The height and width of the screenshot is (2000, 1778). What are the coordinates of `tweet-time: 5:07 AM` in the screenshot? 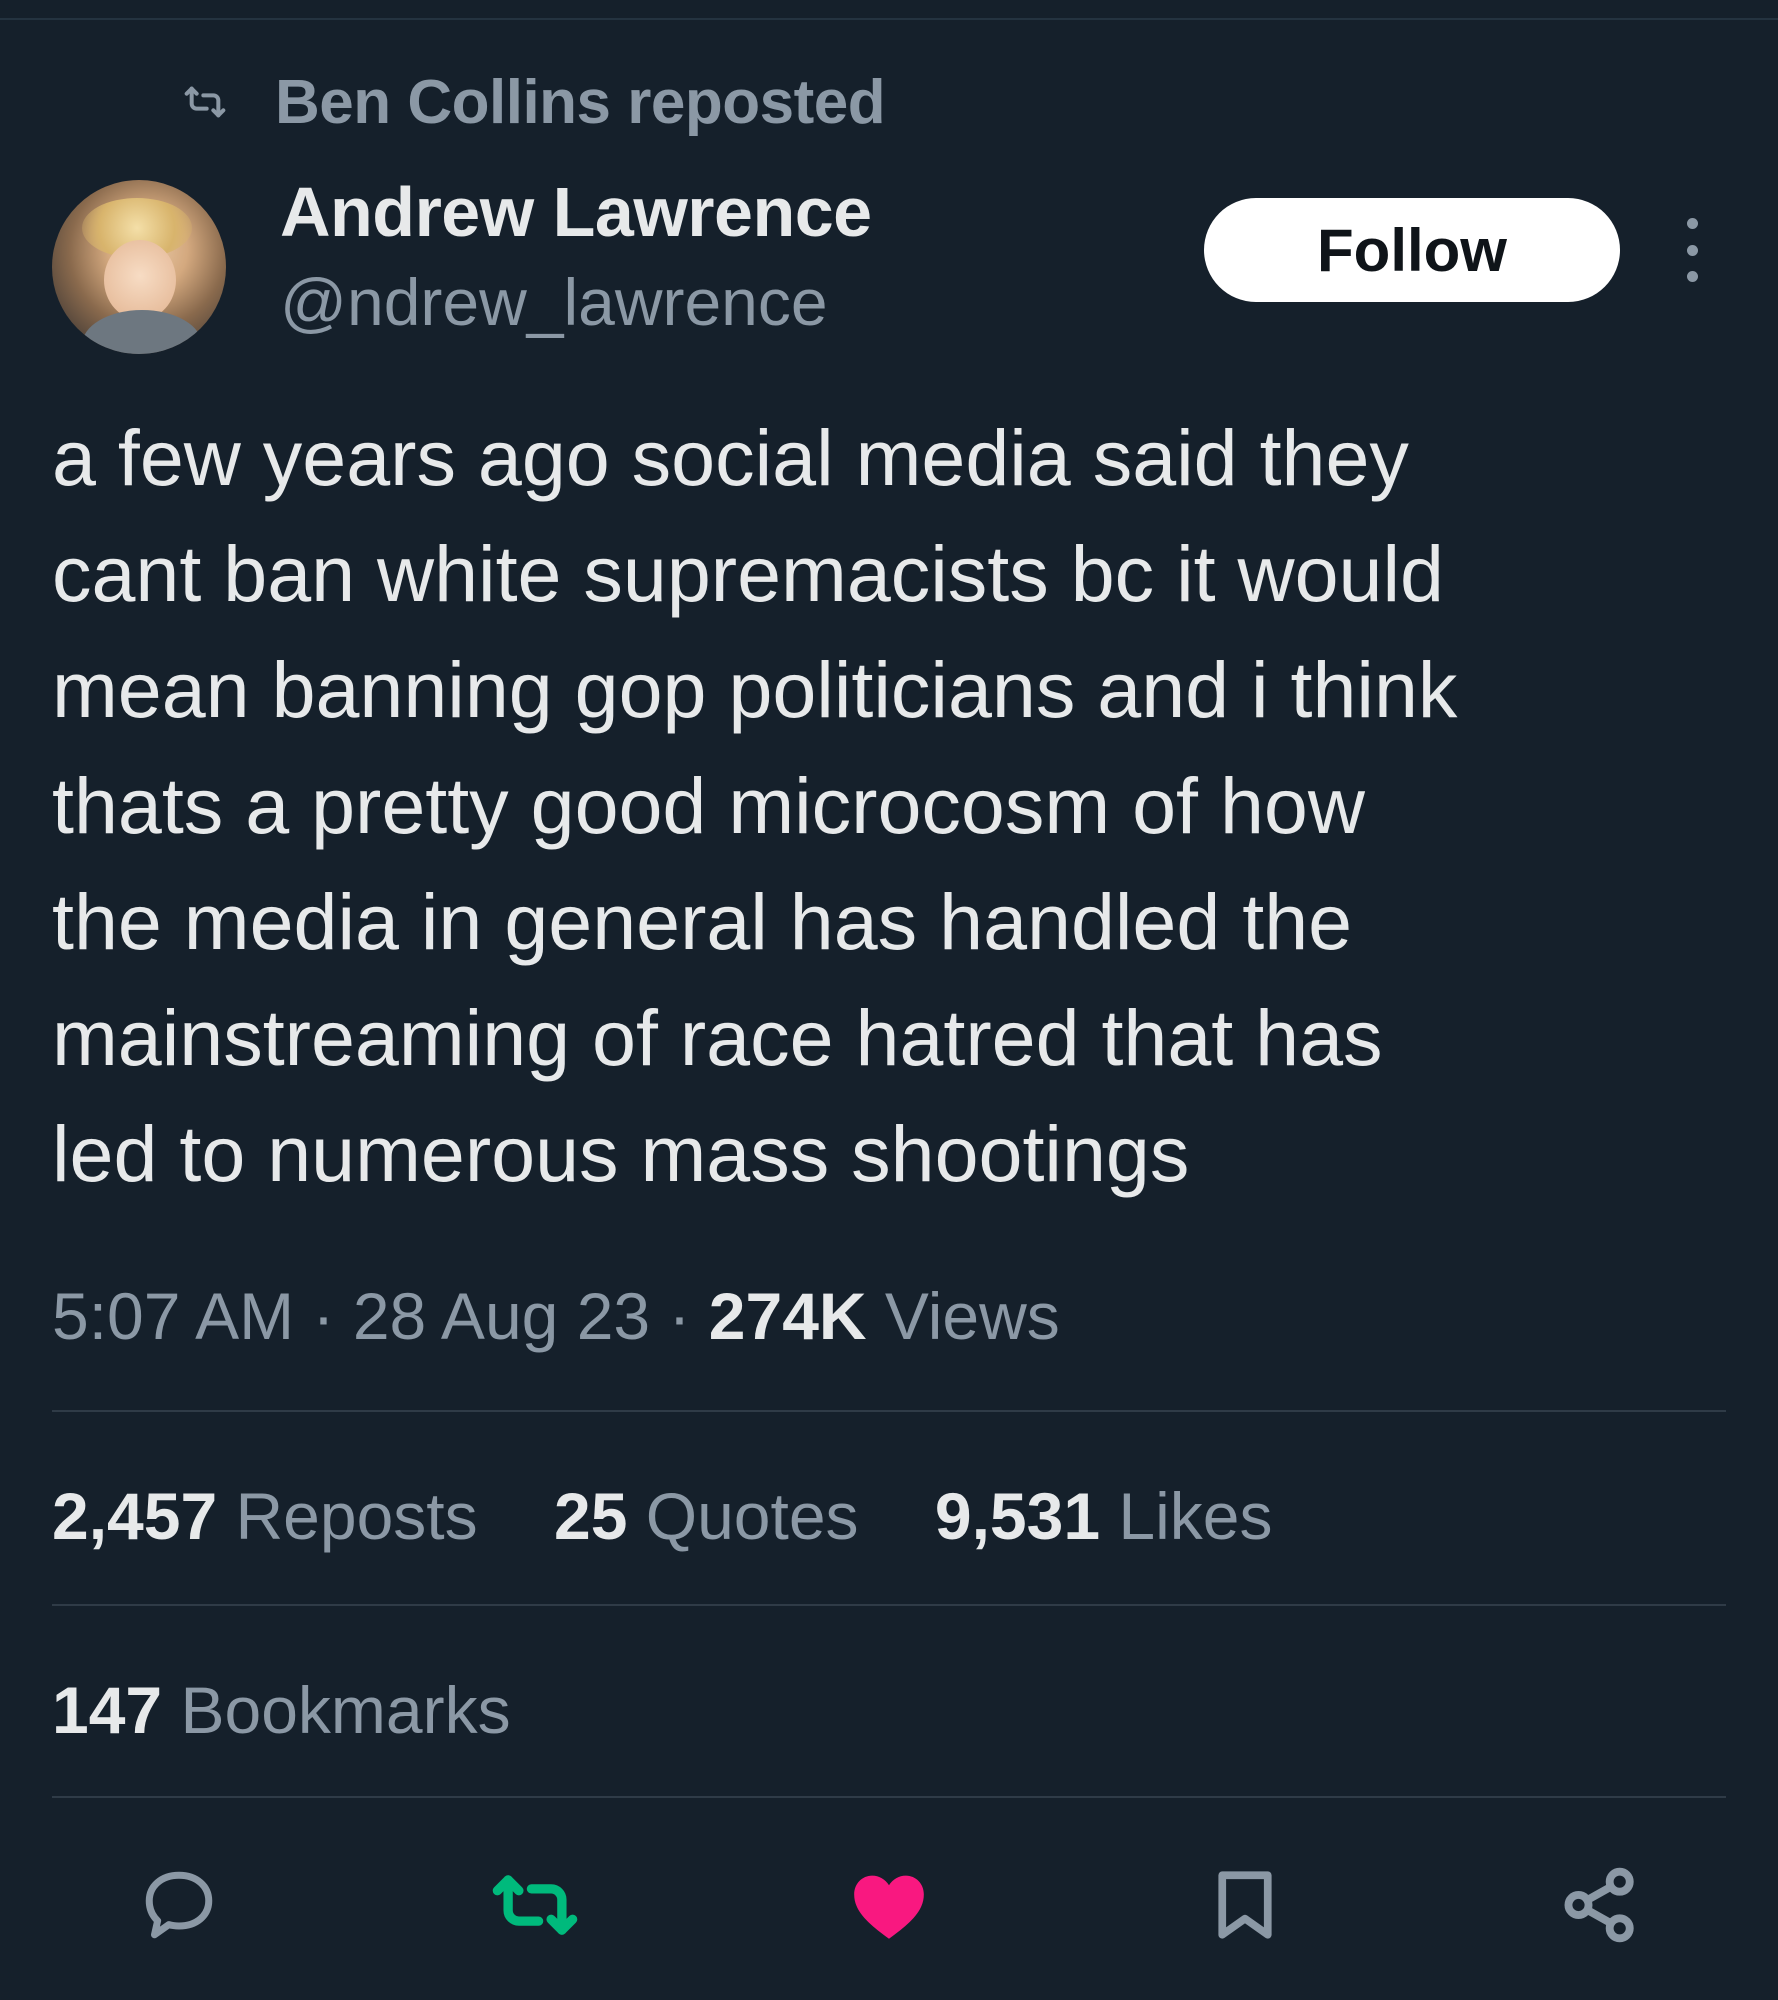 It's located at (173, 1316).